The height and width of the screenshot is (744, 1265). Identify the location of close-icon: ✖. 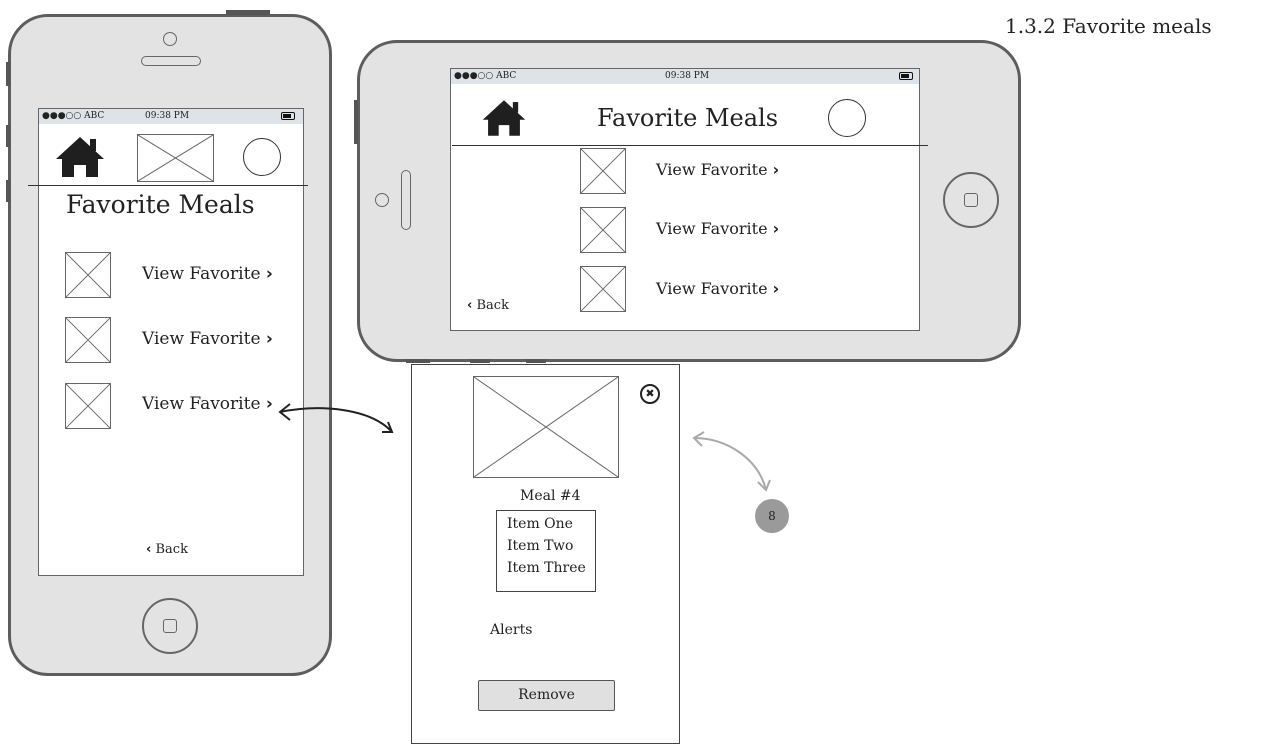
(650, 394).